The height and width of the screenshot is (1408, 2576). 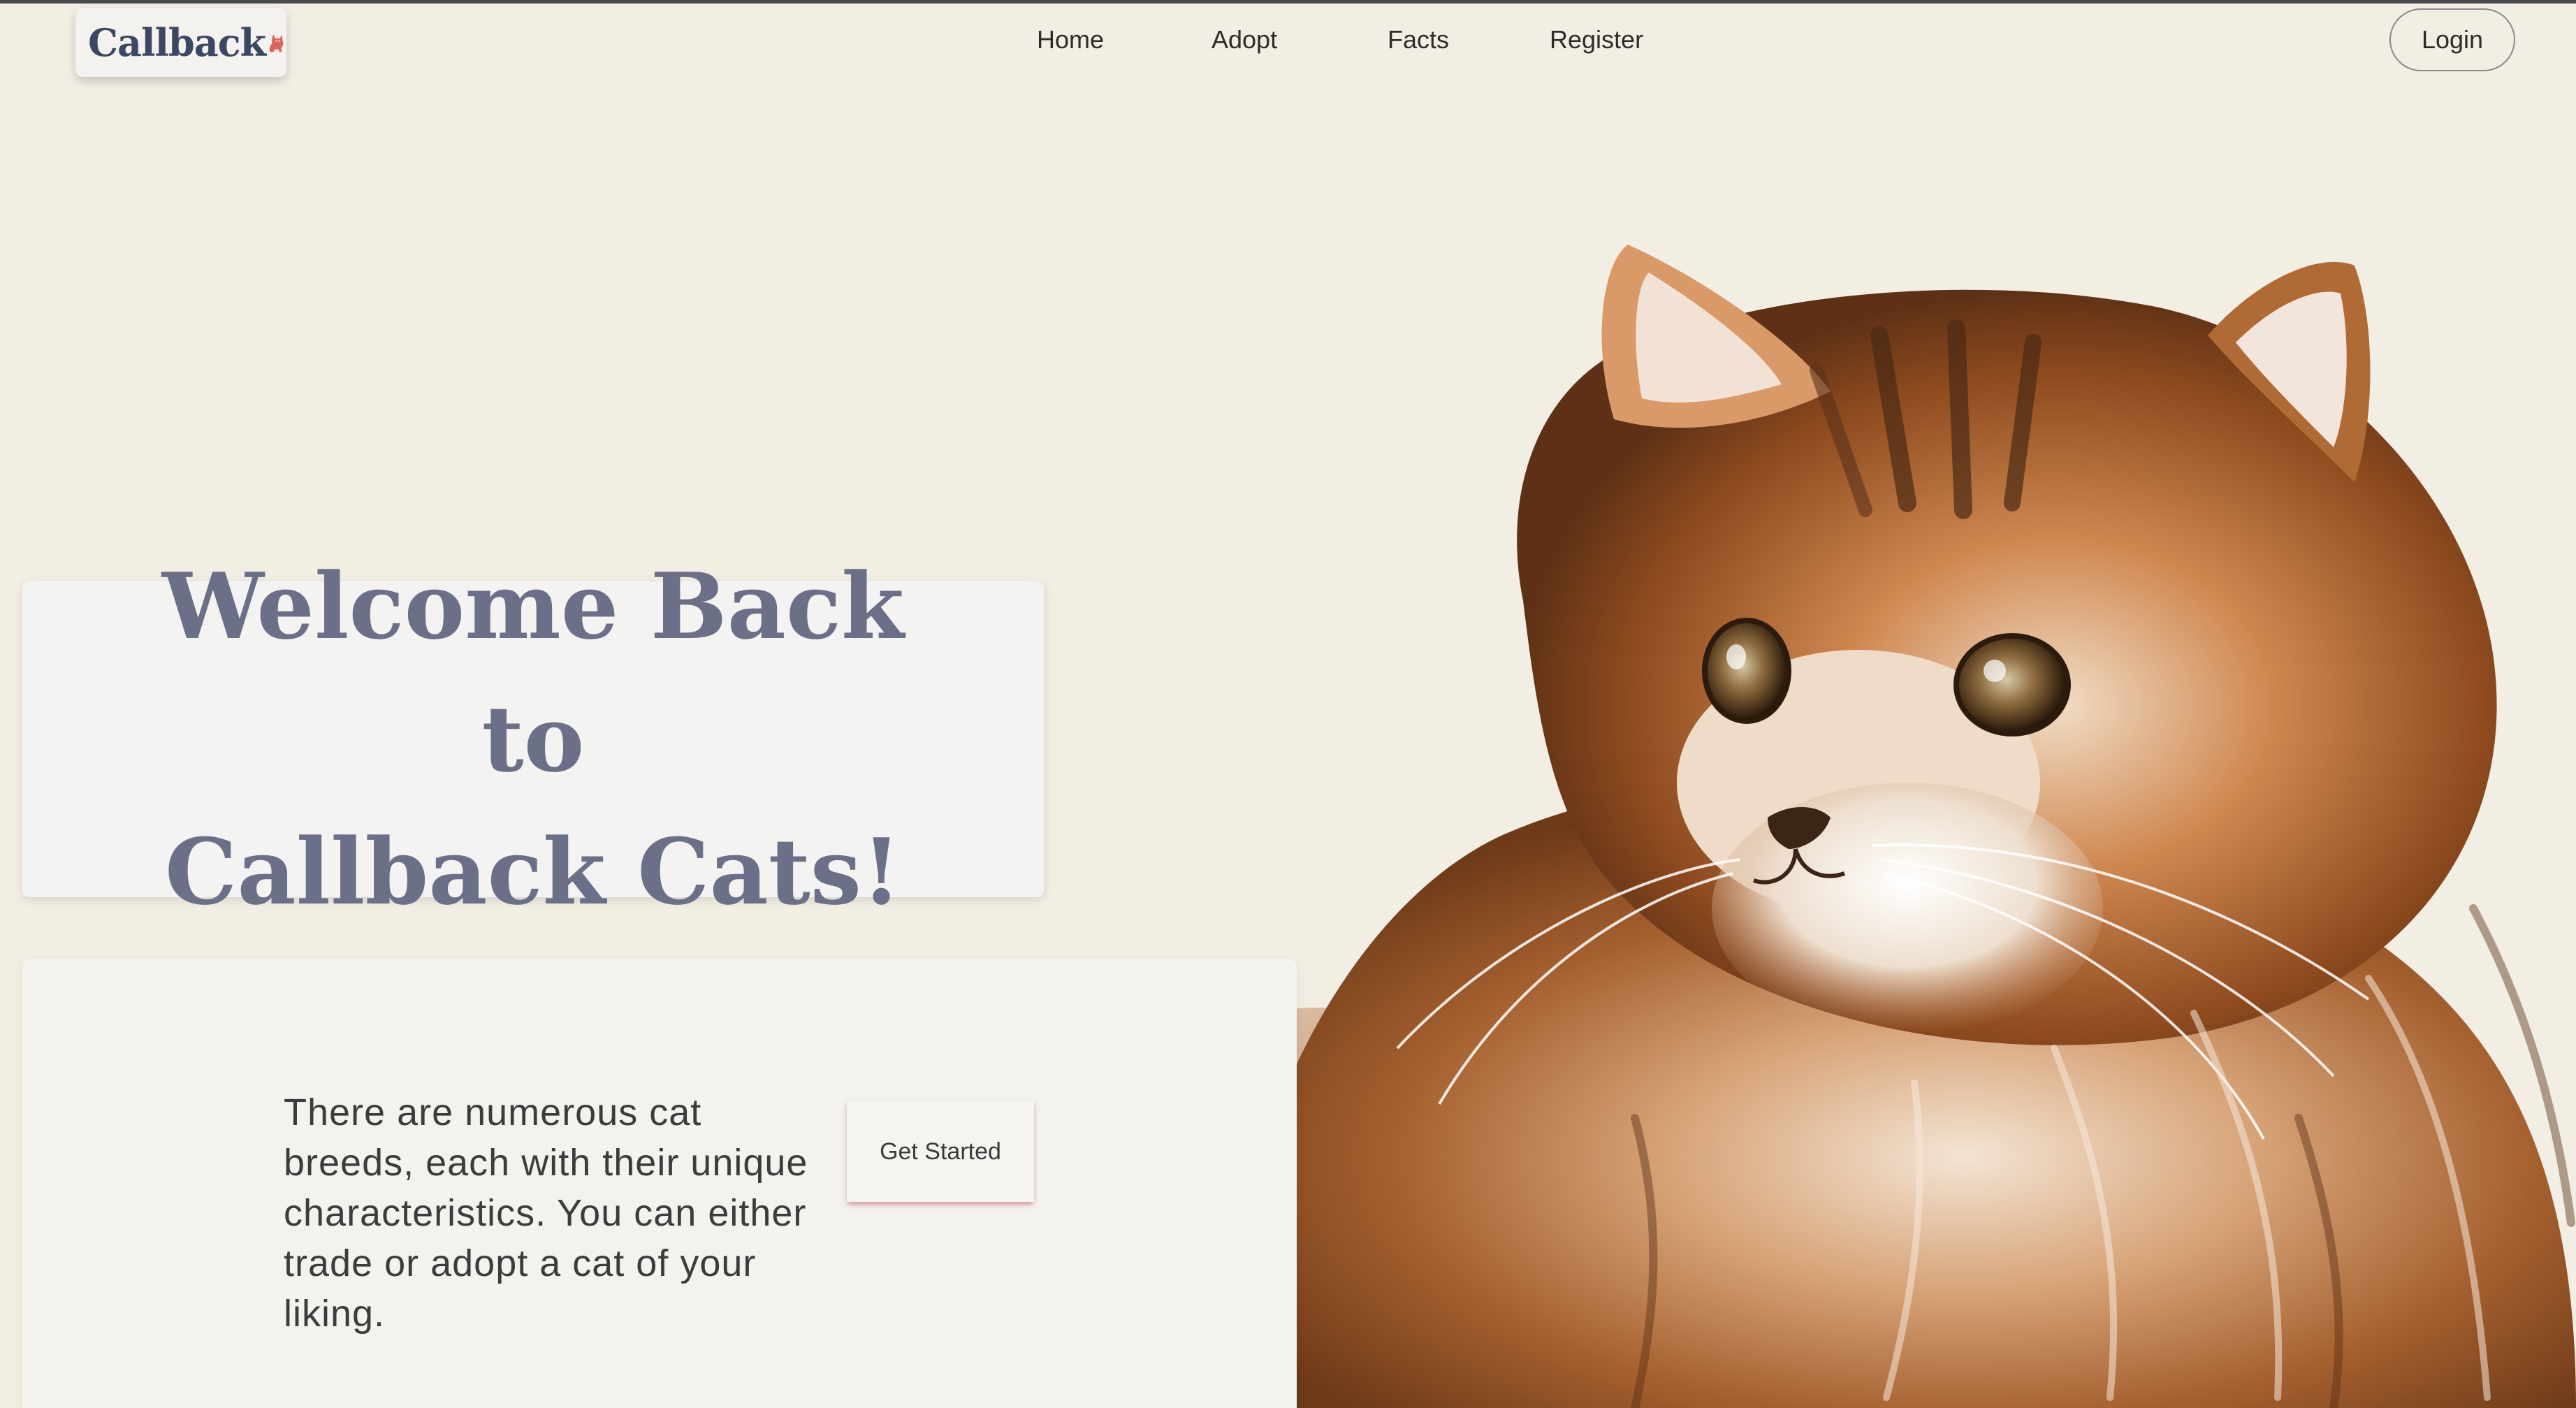 What do you see at coordinates (1418, 40) in the screenshot?
I see `nav-item-facts: Facts` at bounding box center [1418, 40].